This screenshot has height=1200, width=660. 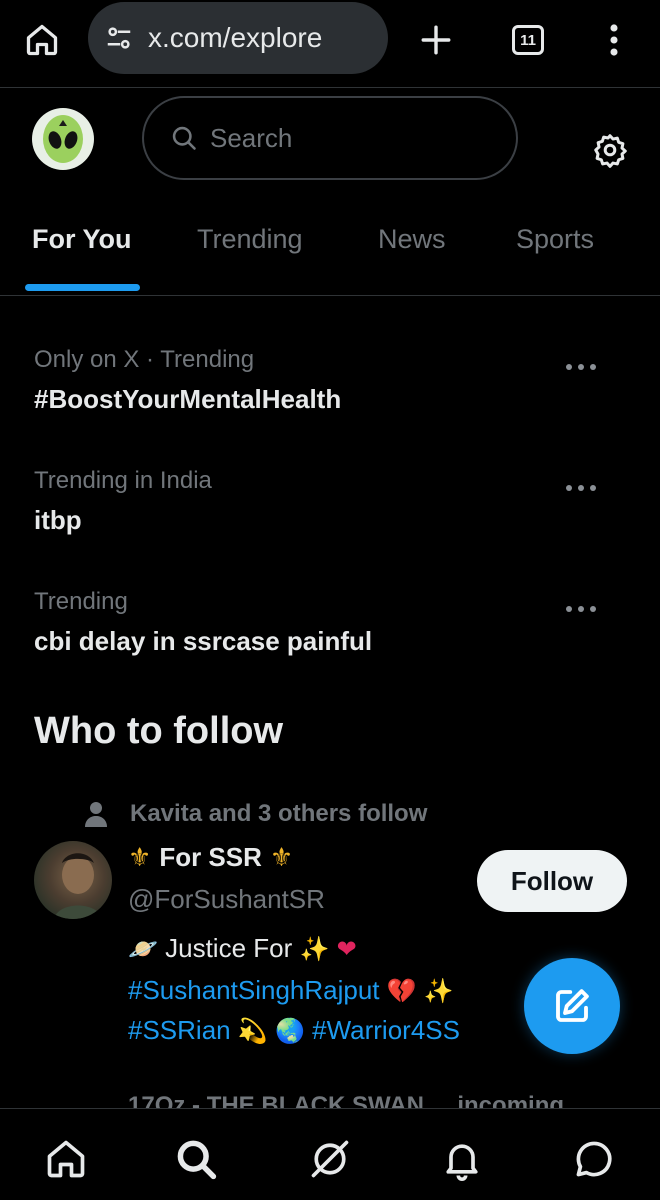 I want to click on new-tab-icon, so click(x=436, y=40).